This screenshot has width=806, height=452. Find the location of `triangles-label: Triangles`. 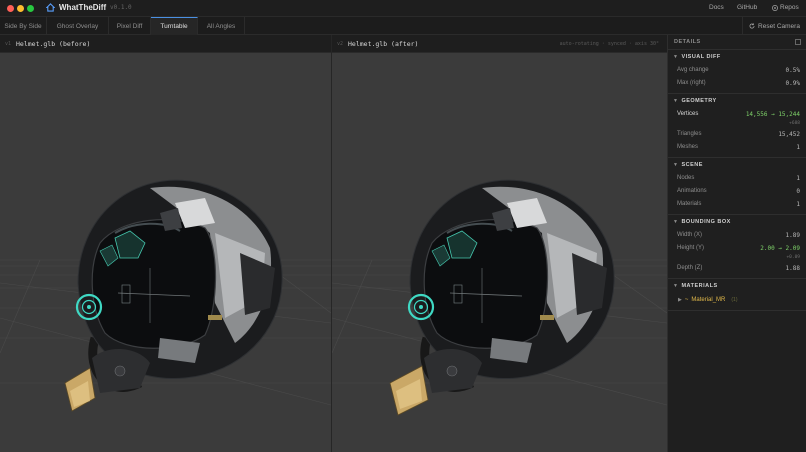

triangles-label: Triangles is located at coordinates (689, 134).